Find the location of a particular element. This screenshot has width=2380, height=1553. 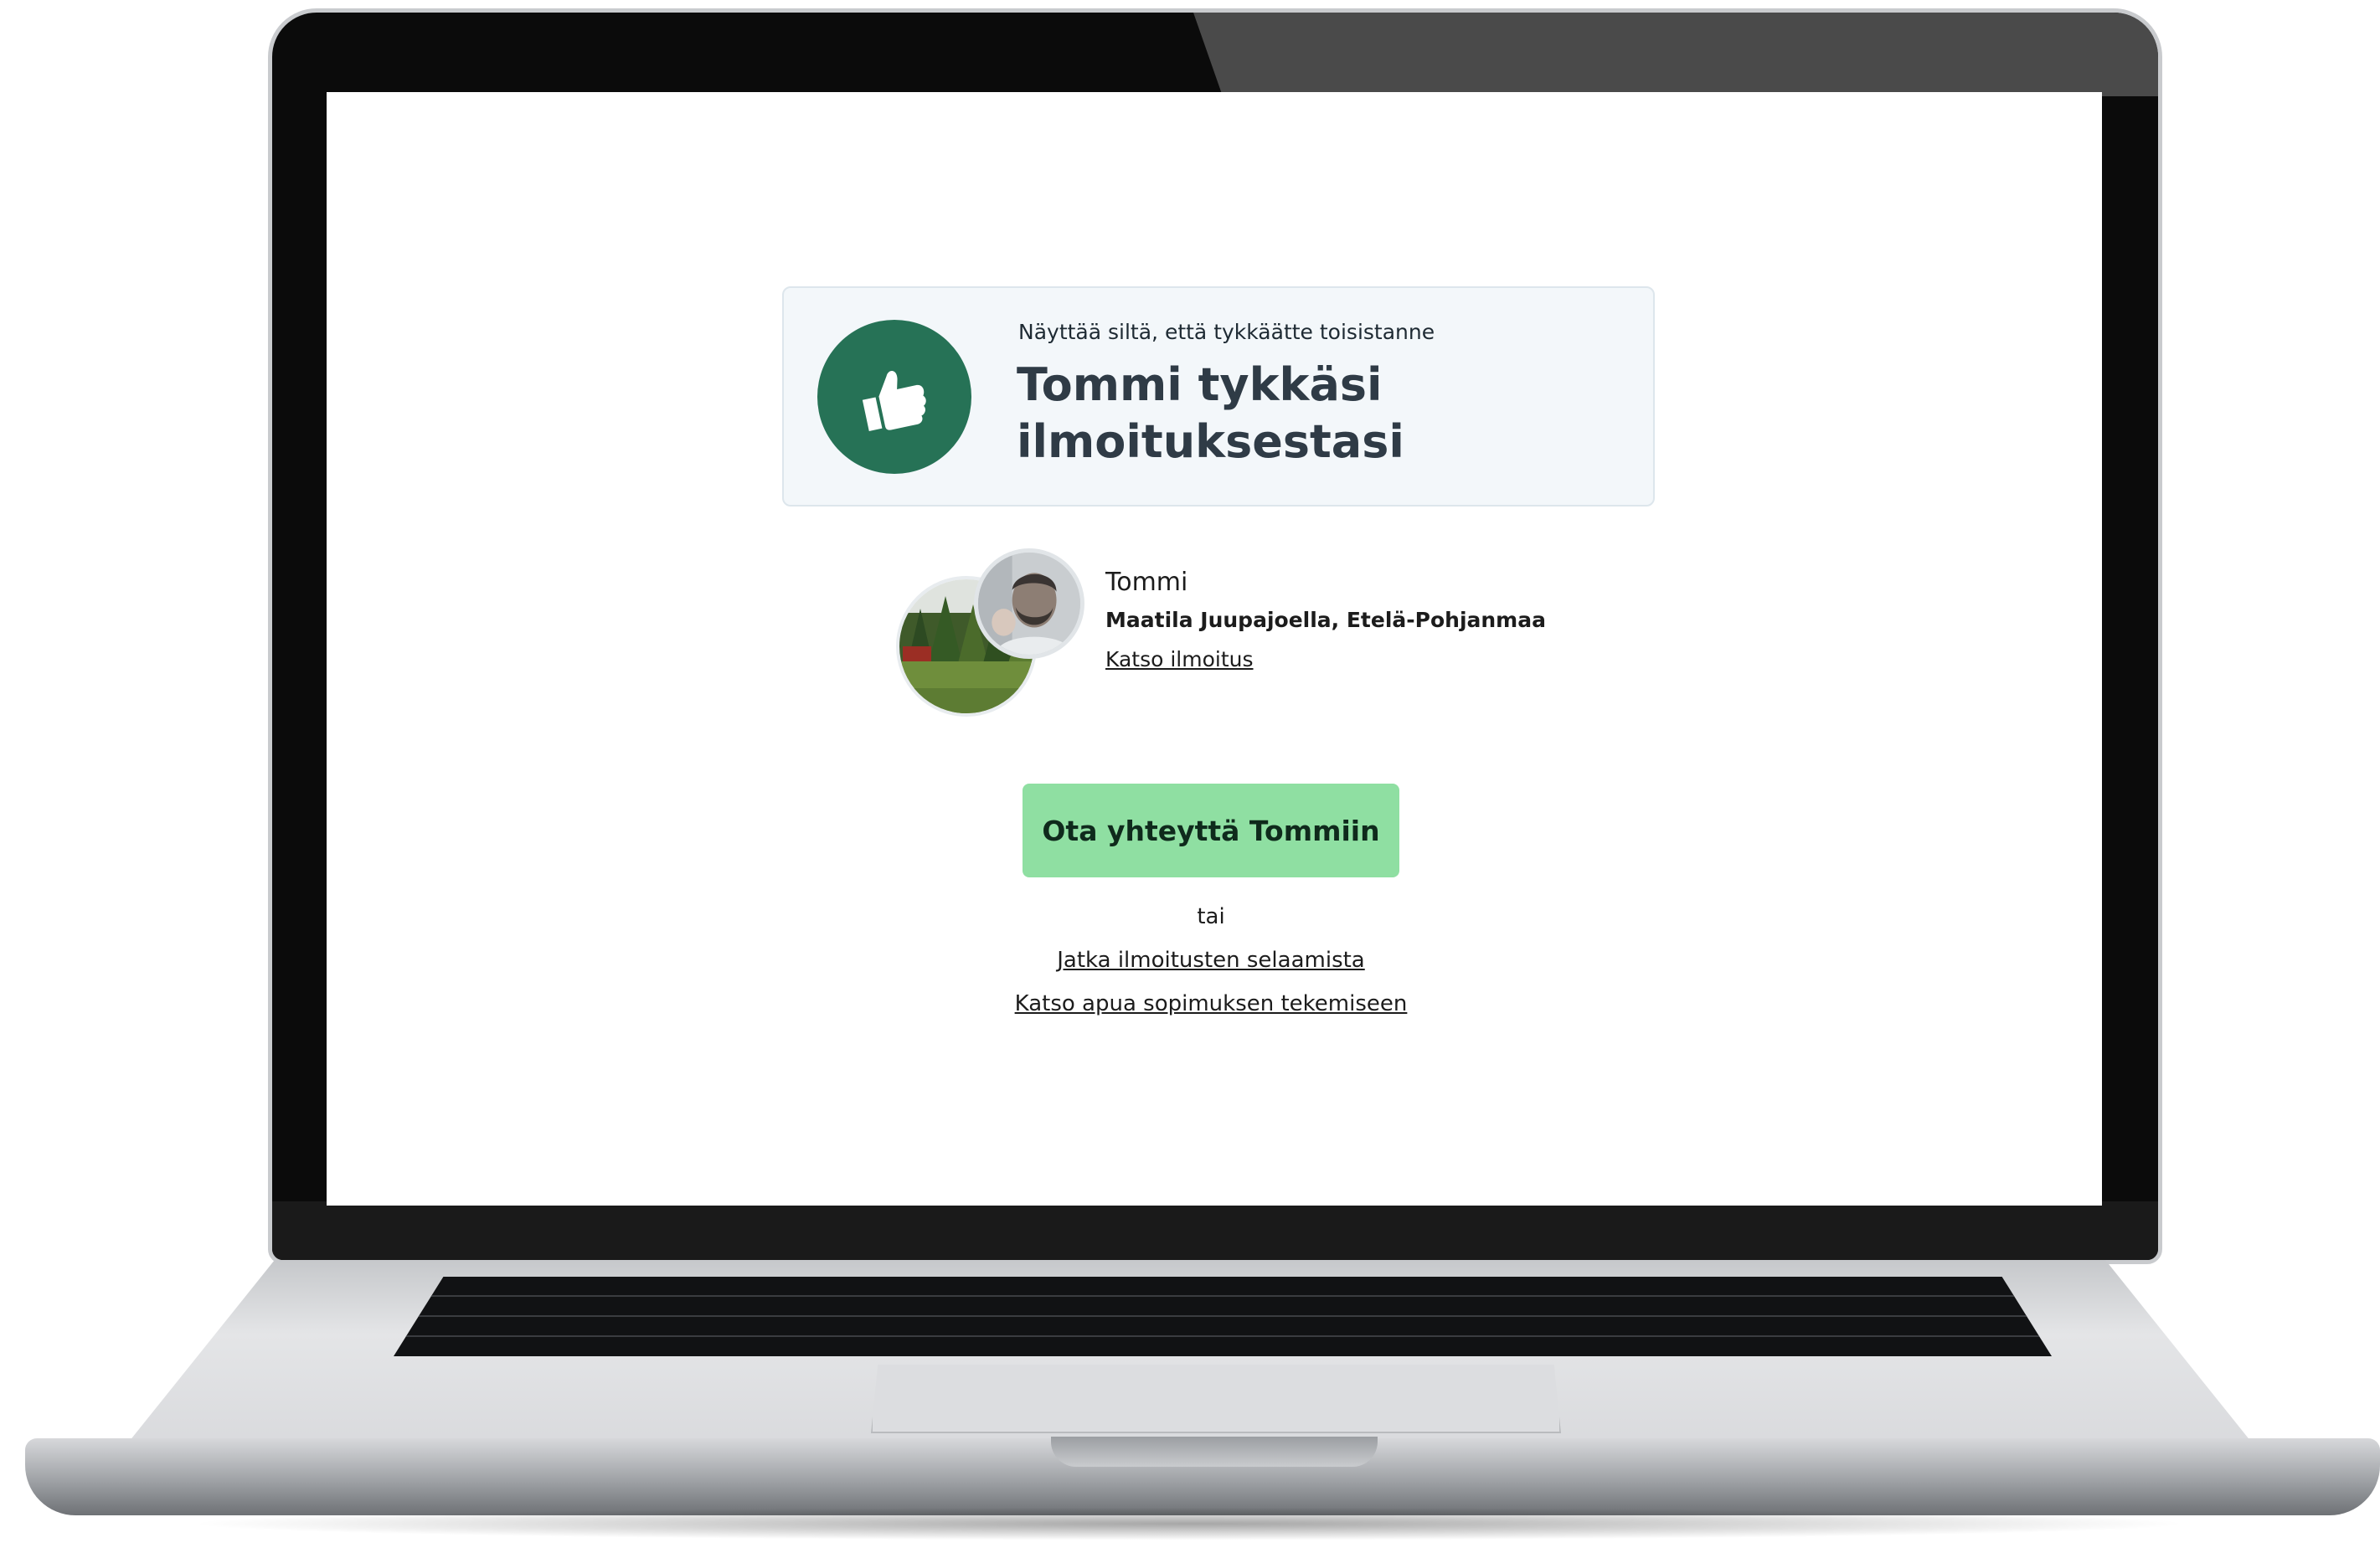

notice-title: Tommi tykkäsi ilmoituksestasi is located at coordinates (1210, 413).